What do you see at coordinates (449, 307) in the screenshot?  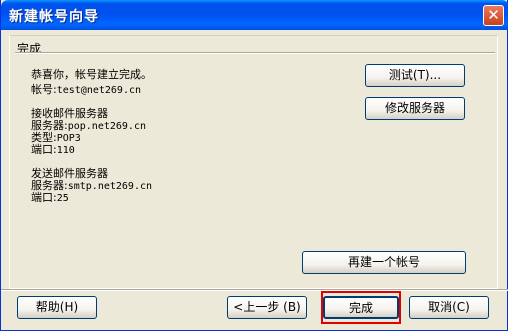 I see `cancel-button: 取消(C)` at bounding box center [449, 307].